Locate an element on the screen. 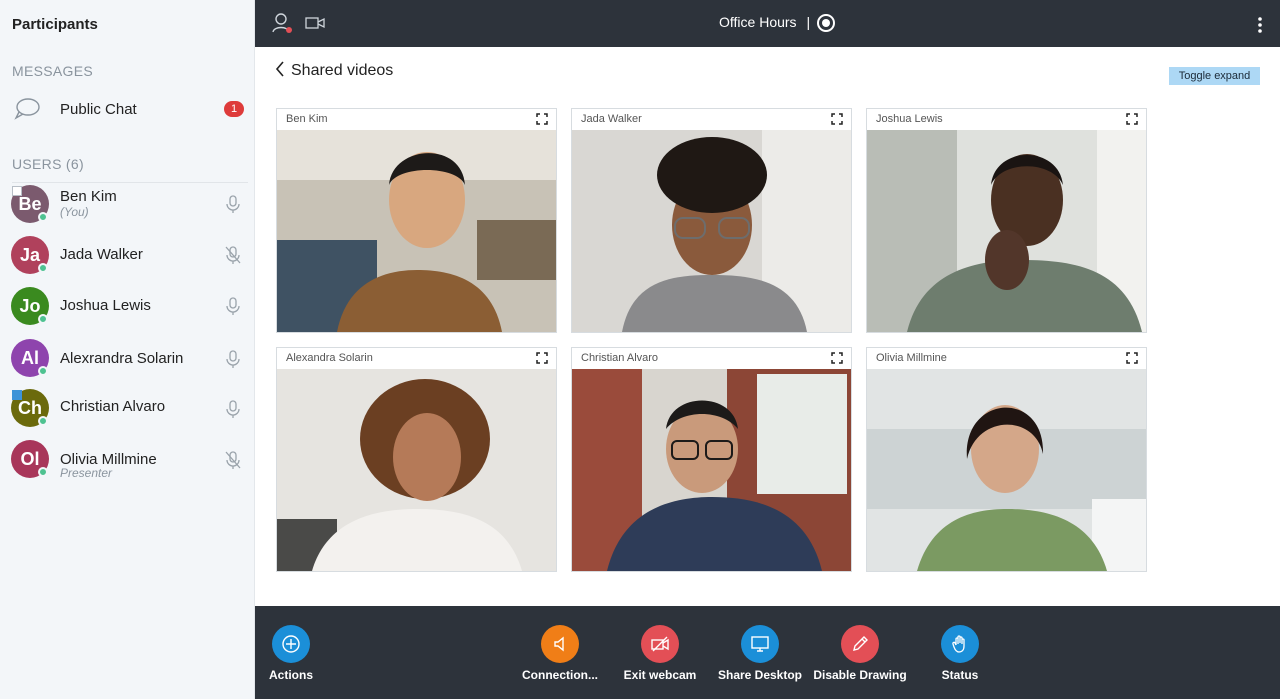  video-tile-christian-alvaro: Christian Alvaro is located at coordinates (711, 459).